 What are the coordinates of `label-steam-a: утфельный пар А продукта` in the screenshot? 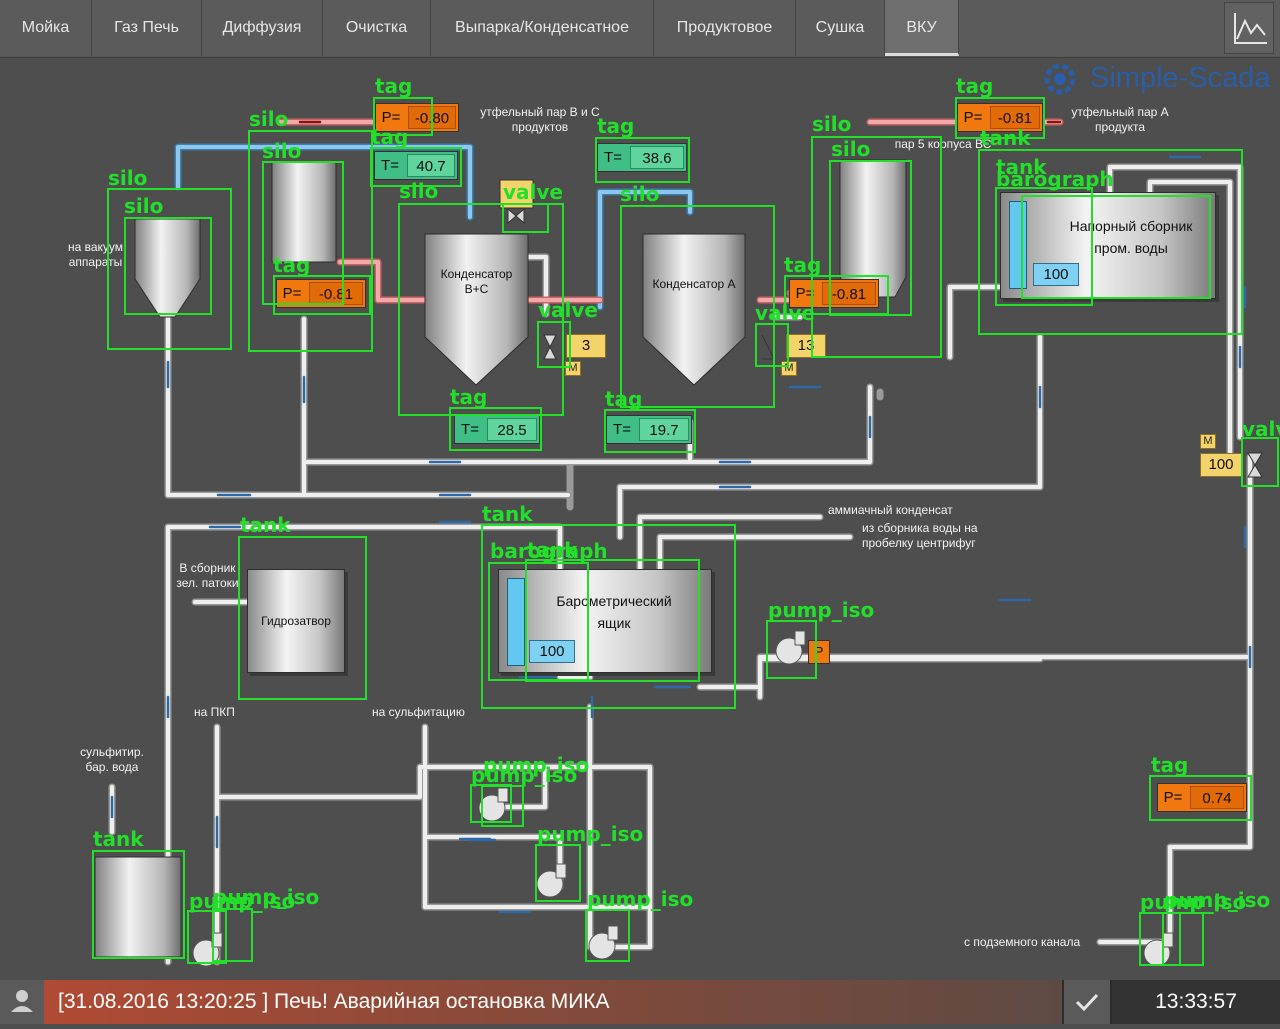 It's located at (1120, 119).